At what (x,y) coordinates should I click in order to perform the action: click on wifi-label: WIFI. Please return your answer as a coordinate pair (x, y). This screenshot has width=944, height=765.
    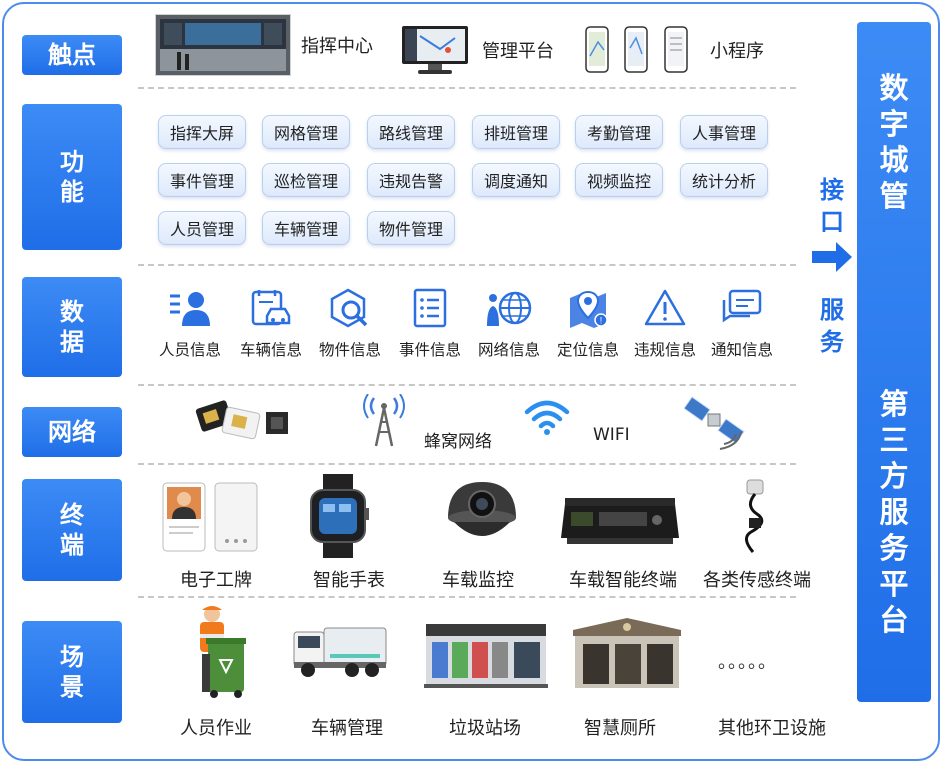
    Looking at the image, I should click on (611, 435).